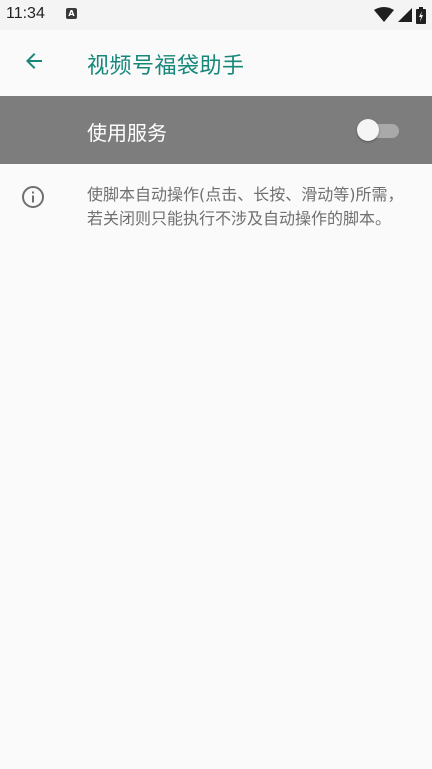 The width and height of the screenshot is (432, 769). Describe the element at coordinates (33, 197) in the screenshot. I see `info-icon` at that location.